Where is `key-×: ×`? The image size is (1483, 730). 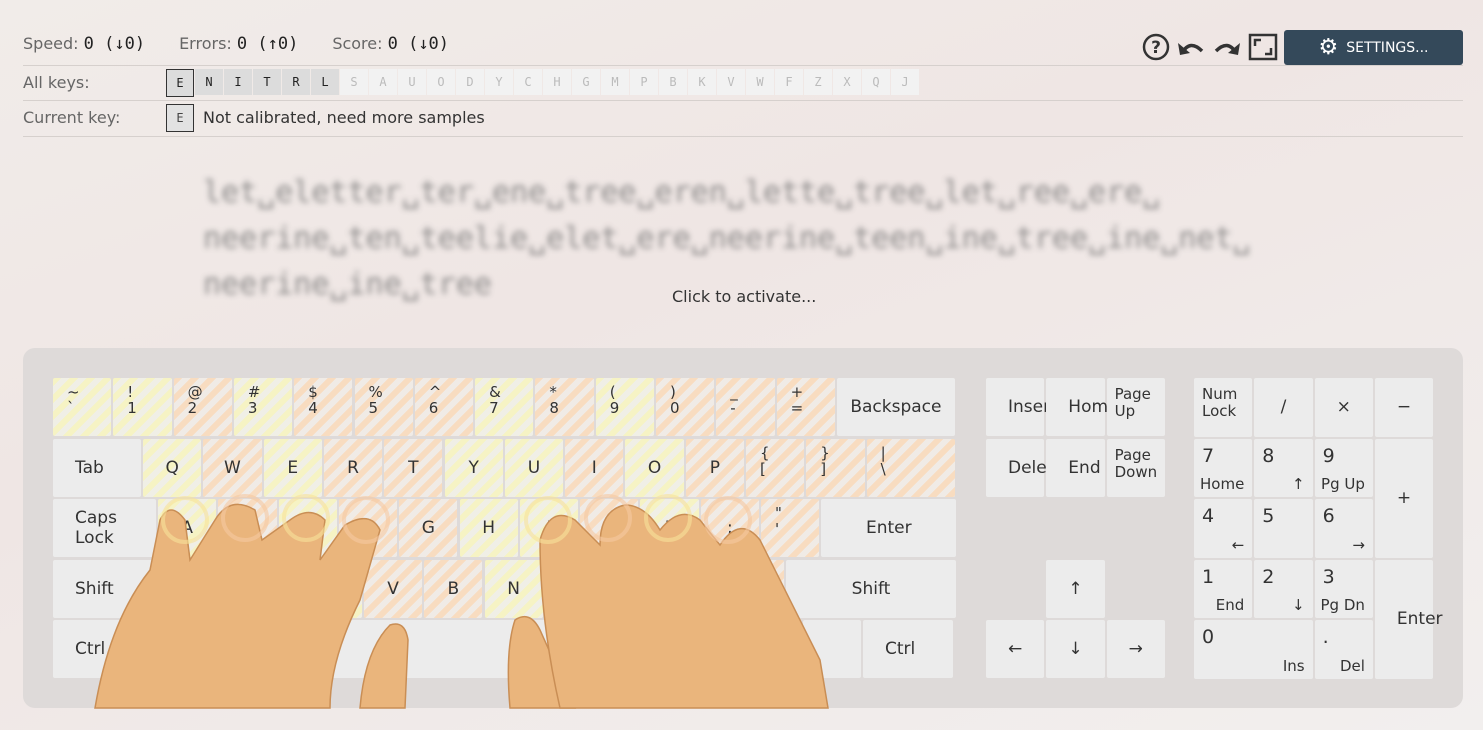
key-×: × is located at coordinates (1343, 407).